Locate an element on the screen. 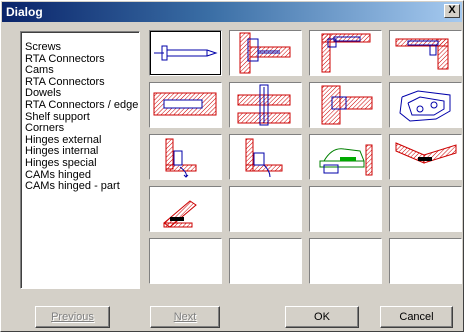 Image resolution: width=464 pixels, height=332 pixels. hinge-internal-icon is located at coordinates (264, 158).